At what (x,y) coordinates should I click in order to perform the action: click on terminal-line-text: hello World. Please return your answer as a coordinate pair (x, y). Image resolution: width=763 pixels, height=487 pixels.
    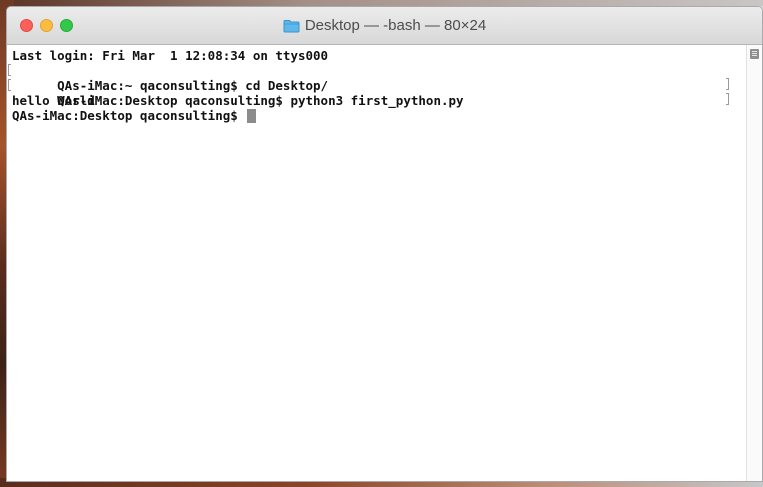
    Looking at the image, I should click on (53, 100).